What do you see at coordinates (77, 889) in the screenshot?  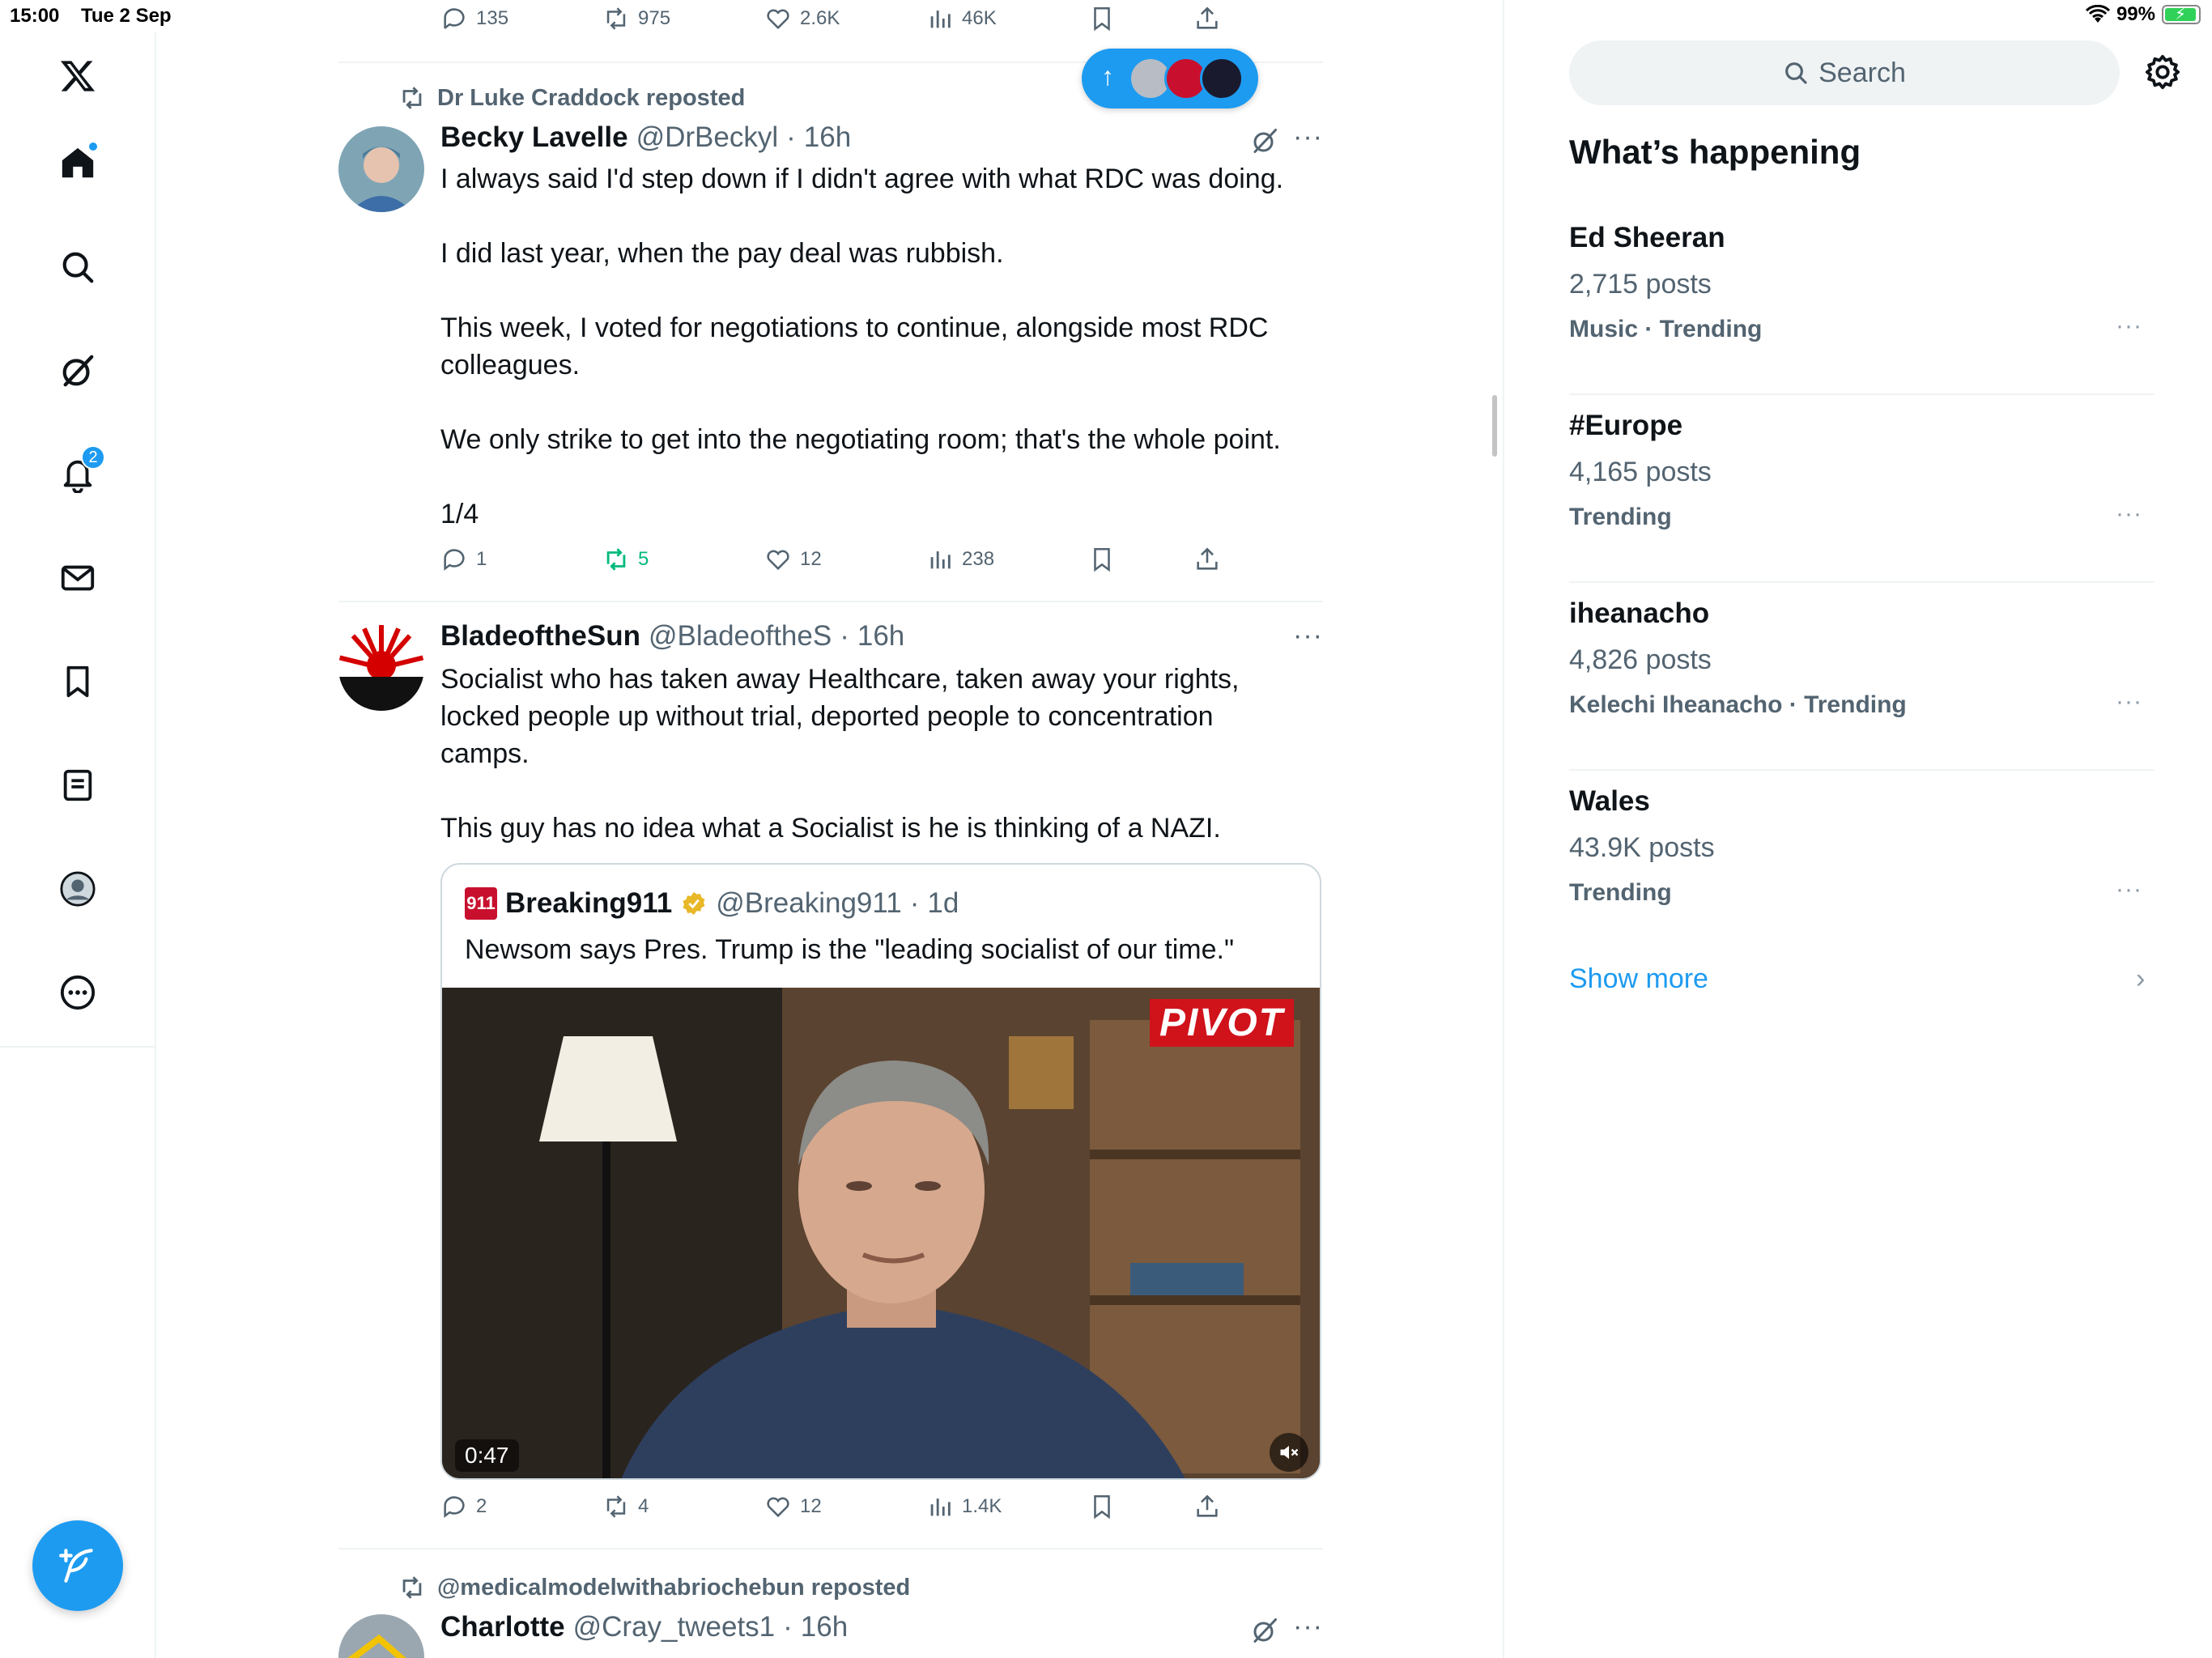 I see `profile-avatar-icon` at bounding box center [77, 889].